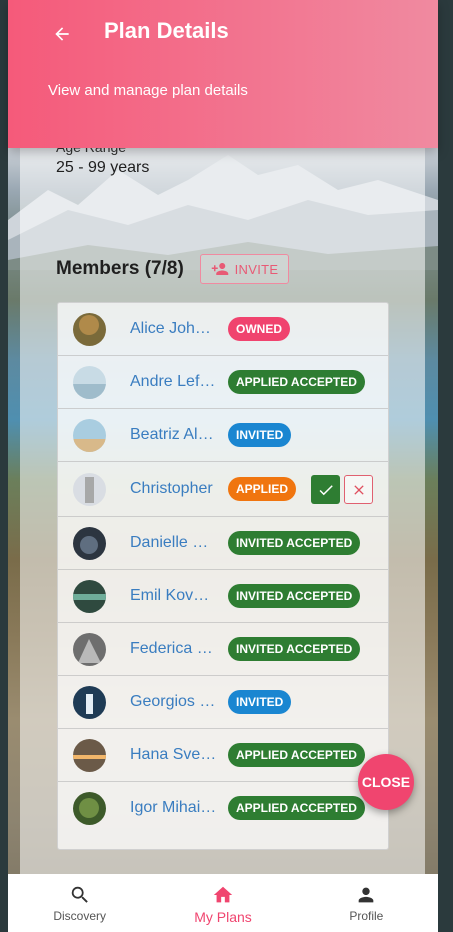 This screenshot has width=453, height=932. Describe the element at coordinates (174, 808) in the screenshot. I see `member-name: Igor Mihailov` at that location.